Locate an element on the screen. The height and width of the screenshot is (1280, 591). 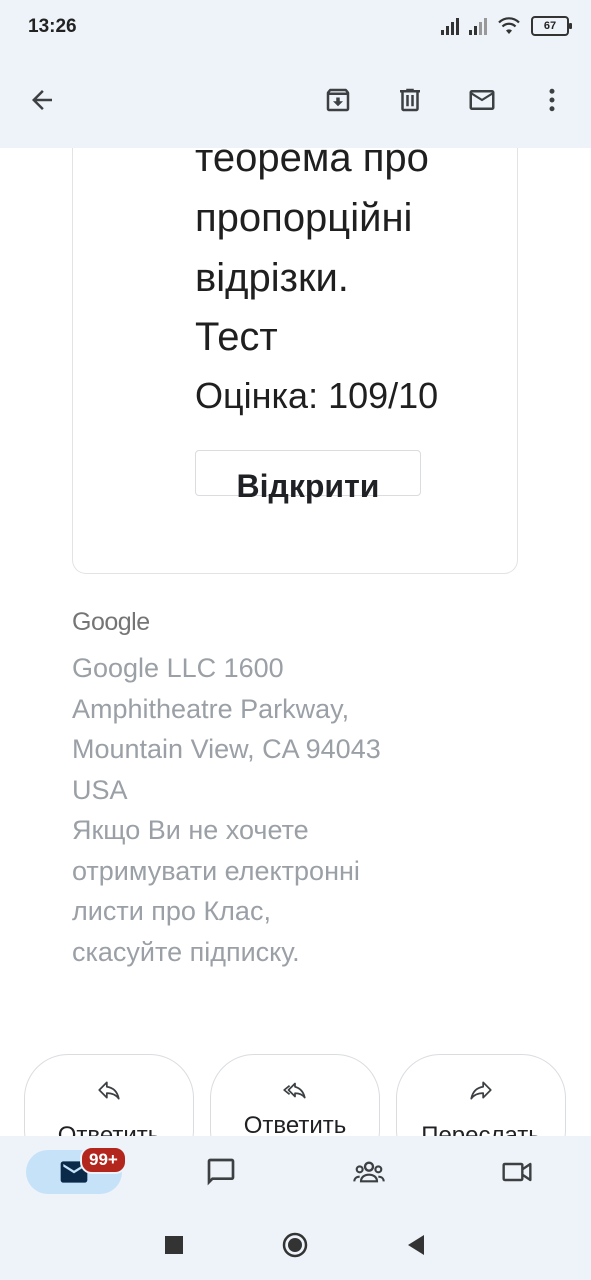
nav-spaces-tab is located at coordinates (369, 1172).